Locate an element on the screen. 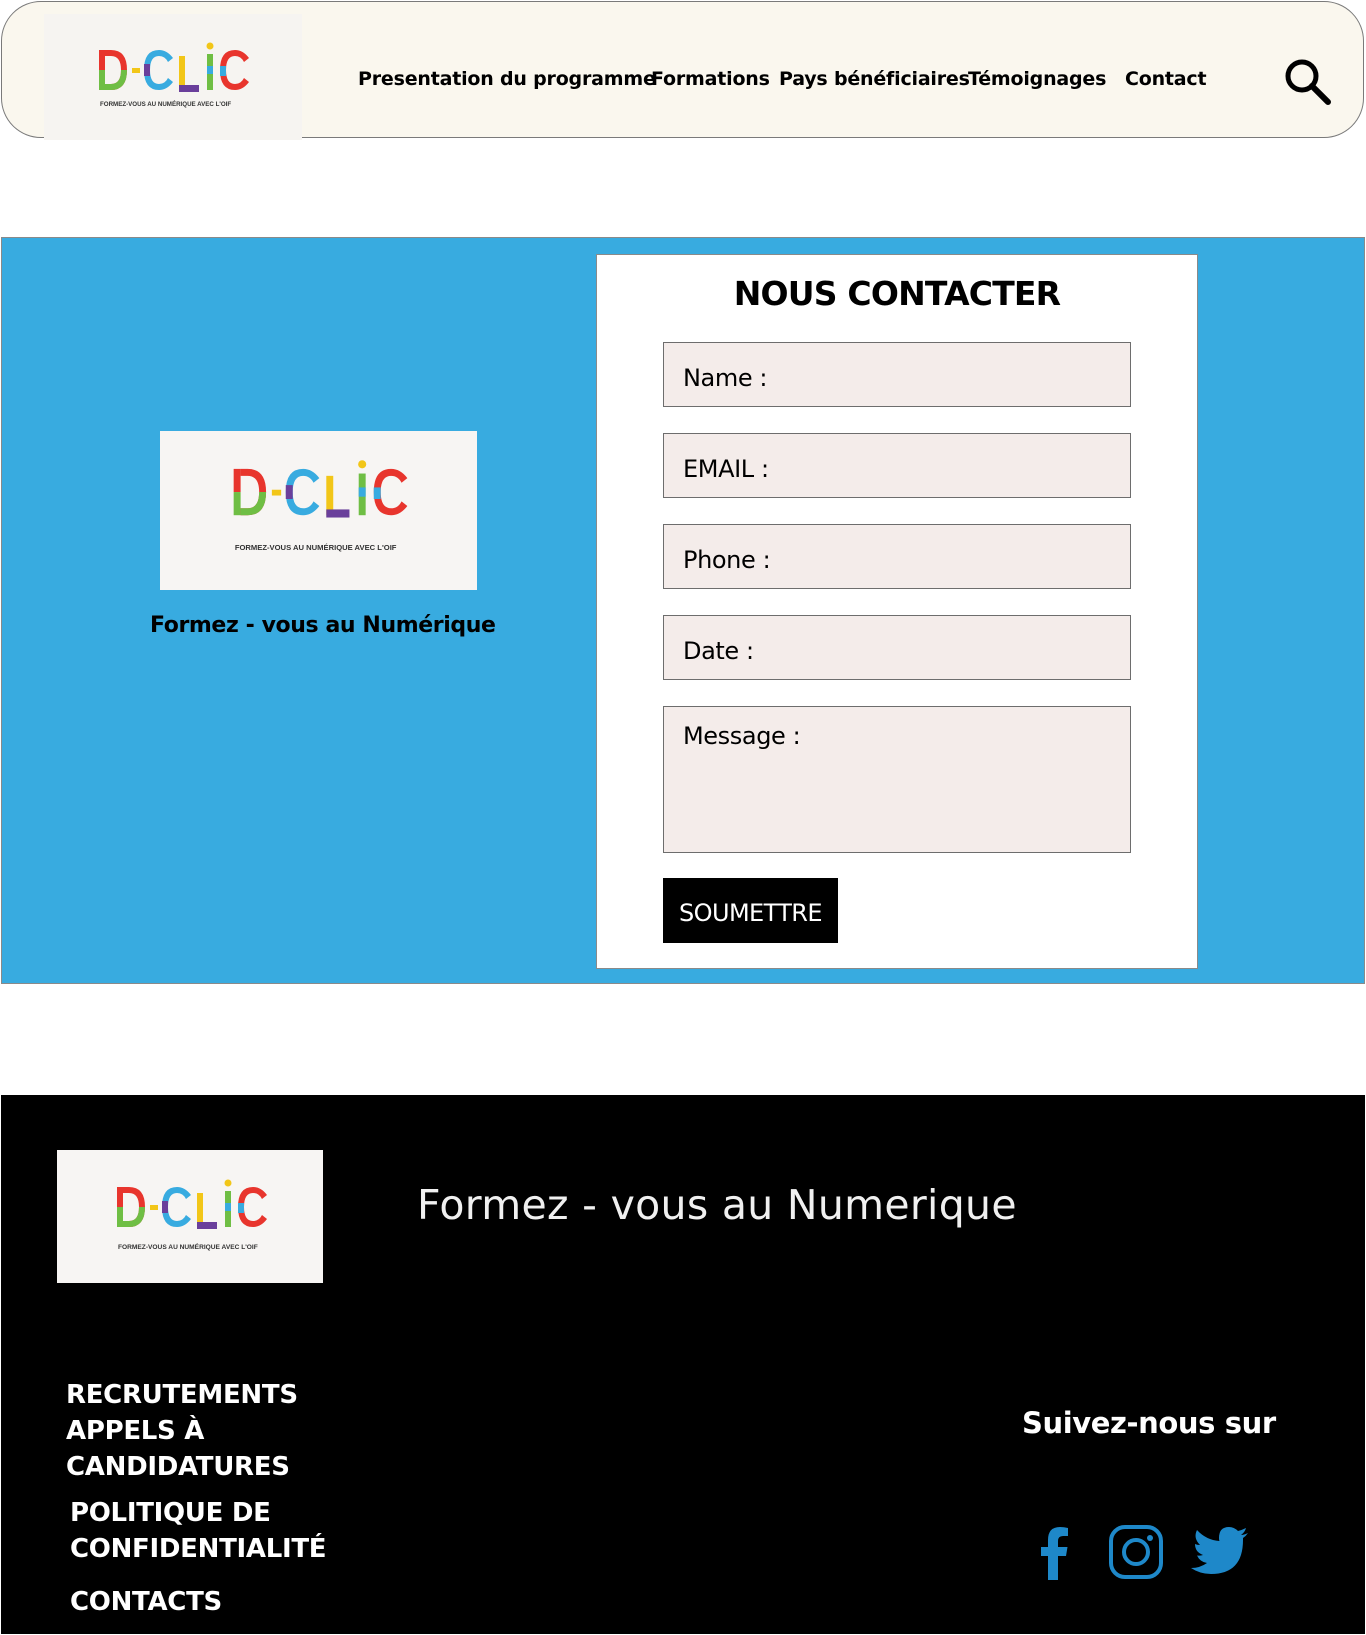  nav-temoignages: Témoignages is located at coordinates (1037, 79).